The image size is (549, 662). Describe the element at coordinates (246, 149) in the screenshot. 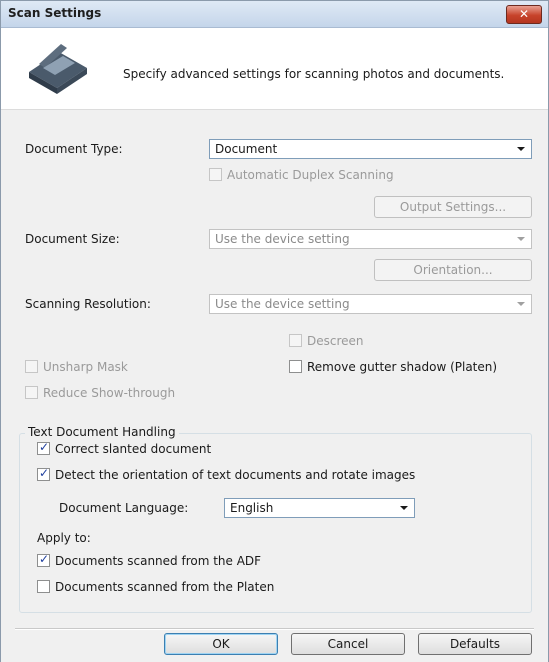

I see `document-type-value: Document` at that location.